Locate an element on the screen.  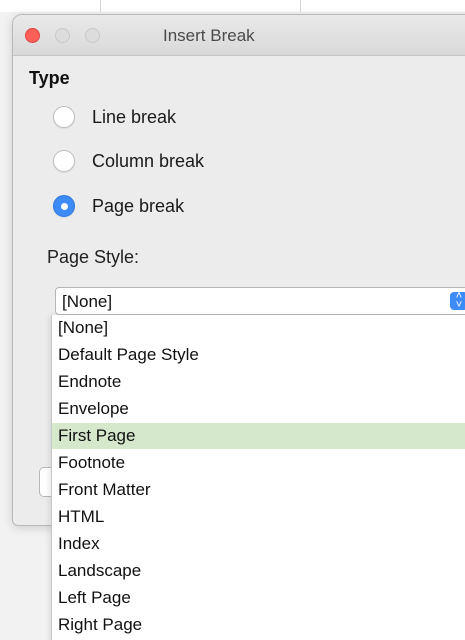
dropdown-option: Default Page Style is located at coordinates (258, 355).